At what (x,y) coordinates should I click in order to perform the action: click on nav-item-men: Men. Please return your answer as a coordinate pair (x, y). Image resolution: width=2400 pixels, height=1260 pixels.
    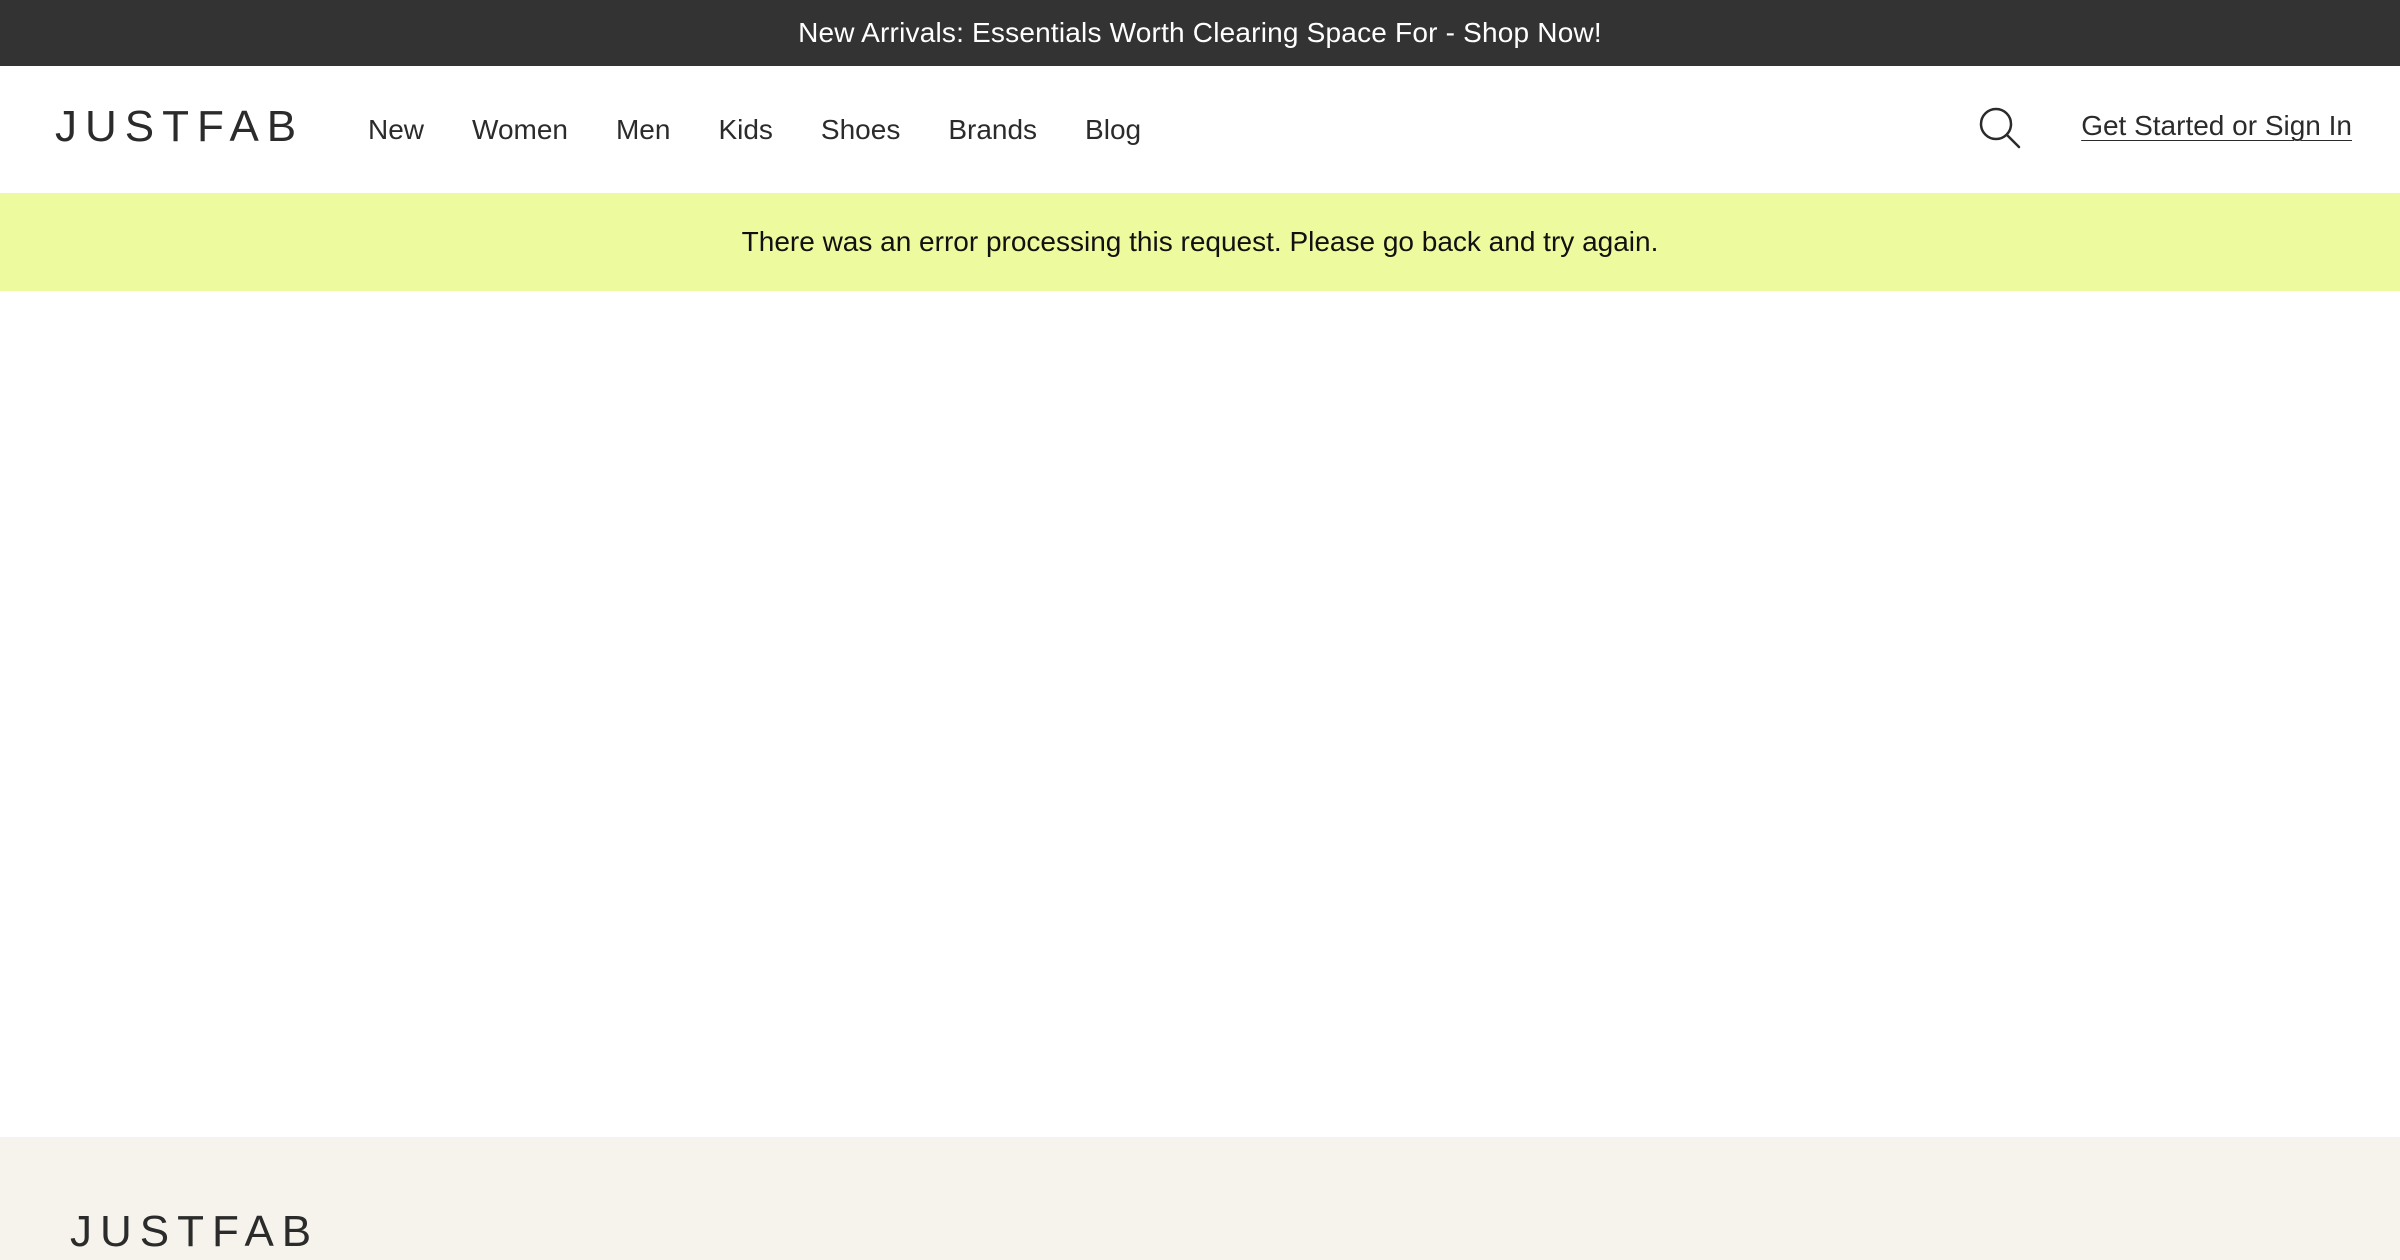
    Looking at the image, I should click on (643, 130).